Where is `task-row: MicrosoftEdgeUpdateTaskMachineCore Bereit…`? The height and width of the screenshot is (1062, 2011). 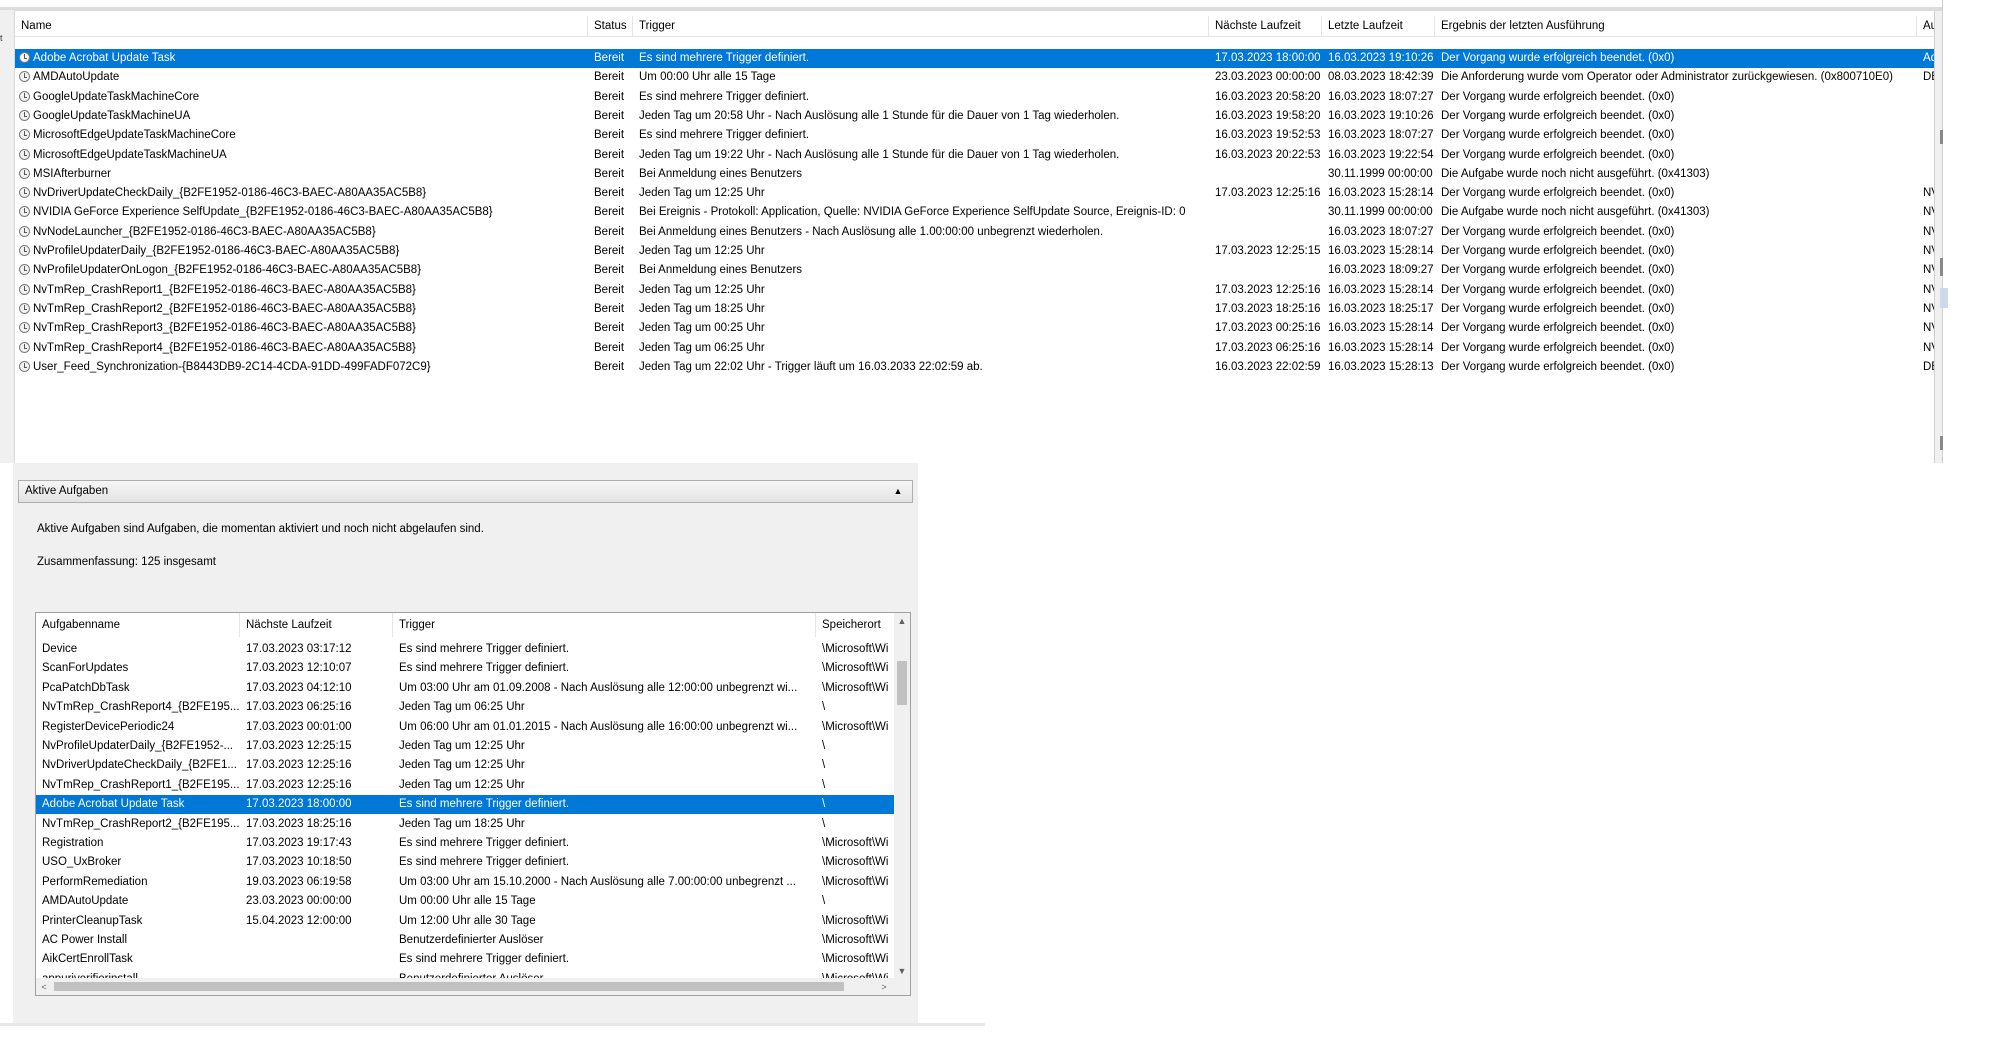
task-row: MicrosoftEdgeUpdateTaskMachineCore Bereit… is located at coordinates (977, 135).